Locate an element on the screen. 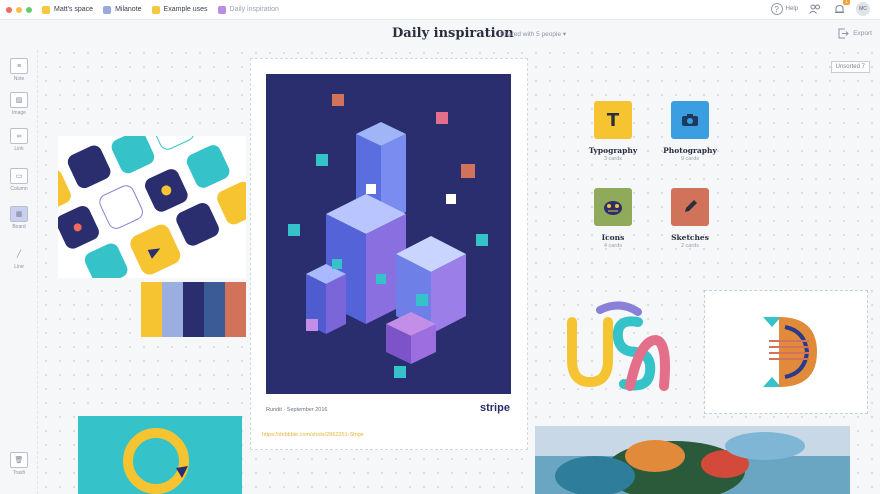  image-card-pattern is located at coordinates (152, 207).